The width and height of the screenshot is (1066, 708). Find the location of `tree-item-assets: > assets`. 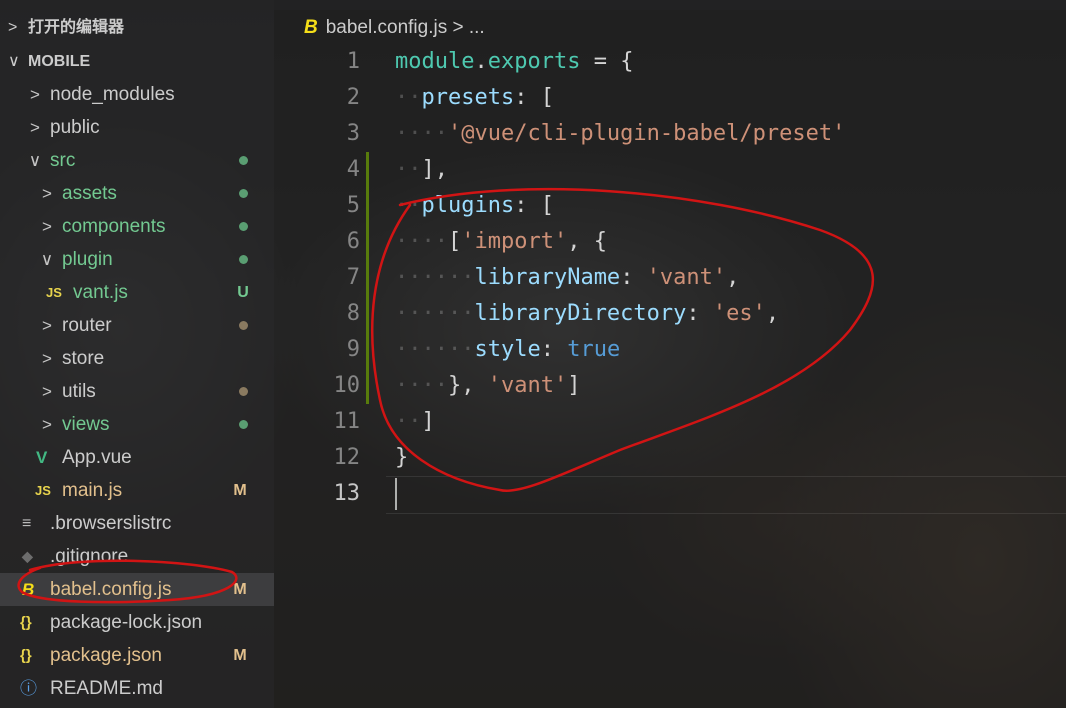

tree-item-assets: > assets is located at coordinates (137, 193).